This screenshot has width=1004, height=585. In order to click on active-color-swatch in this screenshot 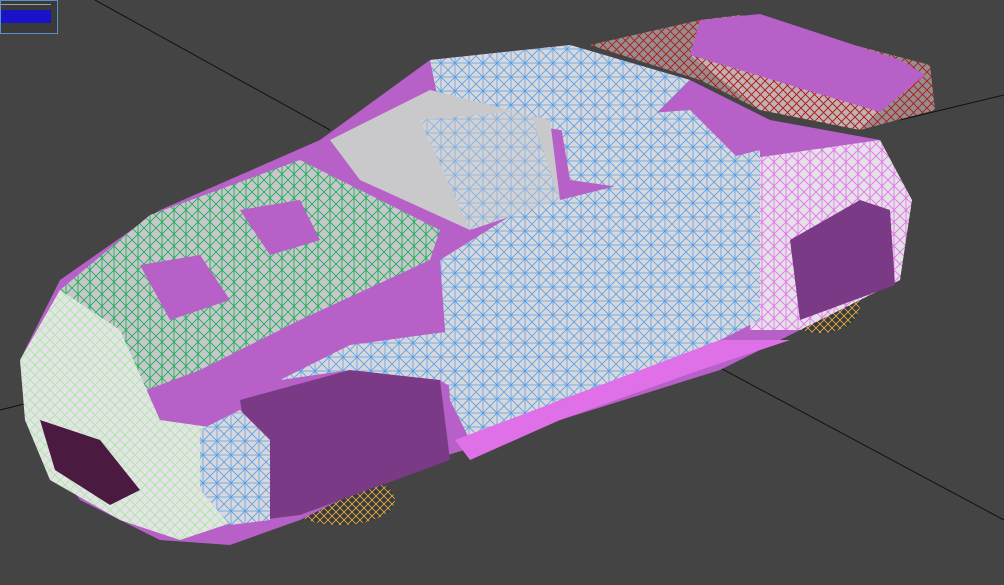, I will do `click(26, 16)`.